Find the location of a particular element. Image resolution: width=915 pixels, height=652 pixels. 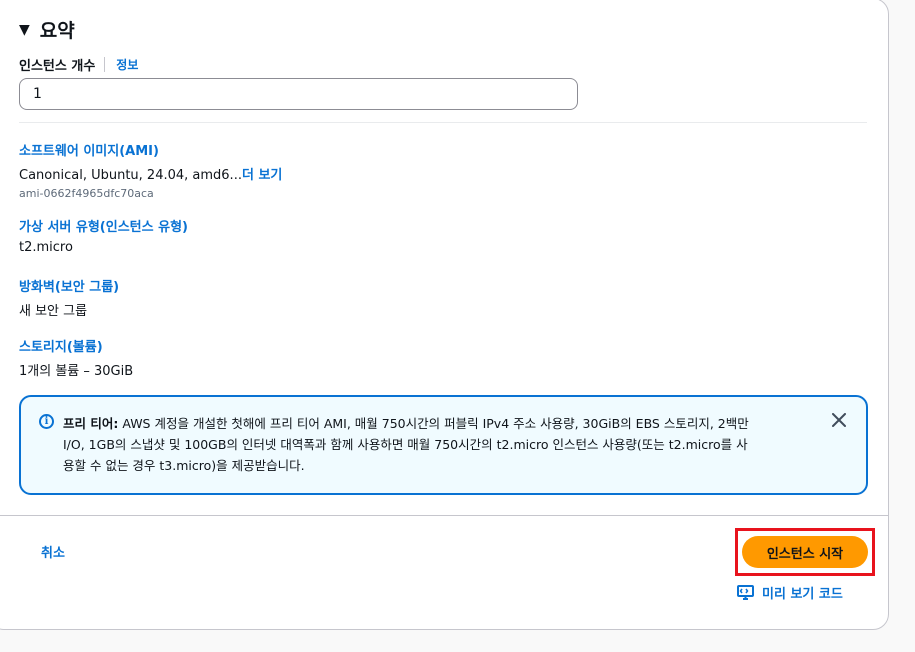

ami-title-link: 소프트웨어 이미지(AMI) is located at coordinates (150, 149).